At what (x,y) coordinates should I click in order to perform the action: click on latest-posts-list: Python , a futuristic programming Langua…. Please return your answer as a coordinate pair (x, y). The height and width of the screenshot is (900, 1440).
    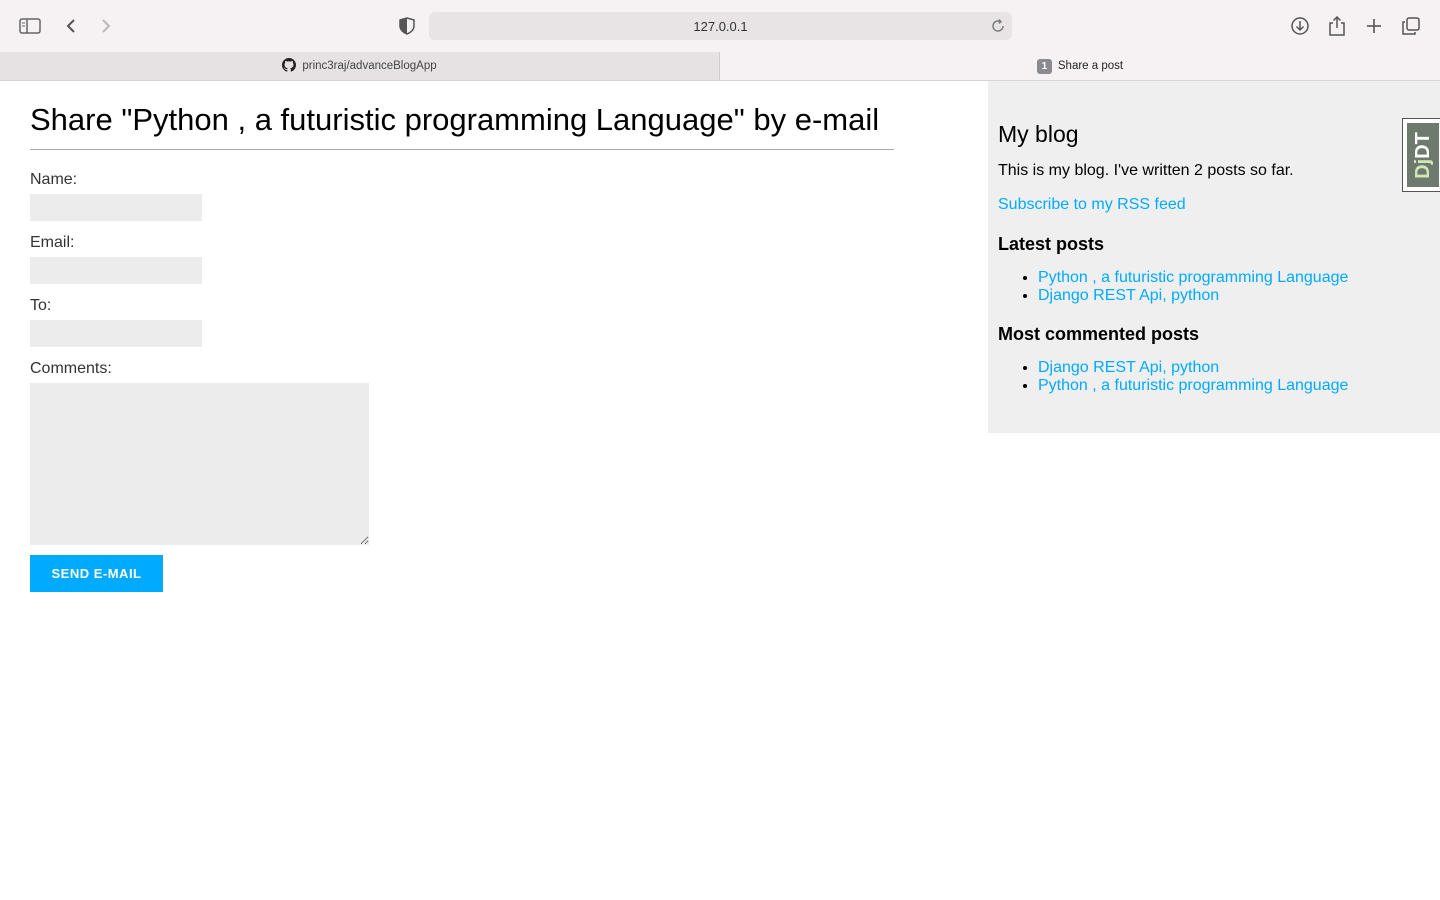
    Looking at the image, I should click on (1214, 287).